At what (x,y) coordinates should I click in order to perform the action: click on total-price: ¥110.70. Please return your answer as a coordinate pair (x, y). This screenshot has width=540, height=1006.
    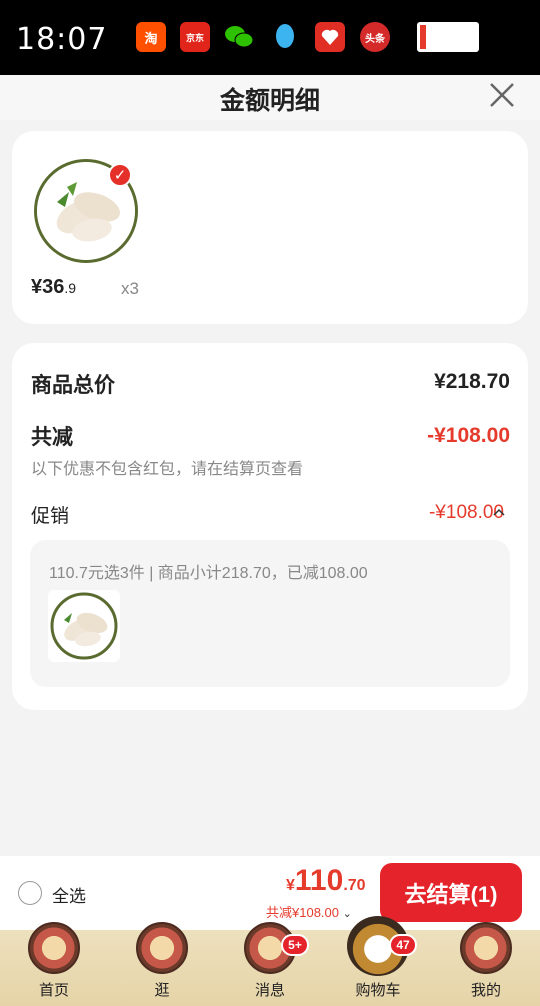
    Looking at the image, I should click on (326, 880).